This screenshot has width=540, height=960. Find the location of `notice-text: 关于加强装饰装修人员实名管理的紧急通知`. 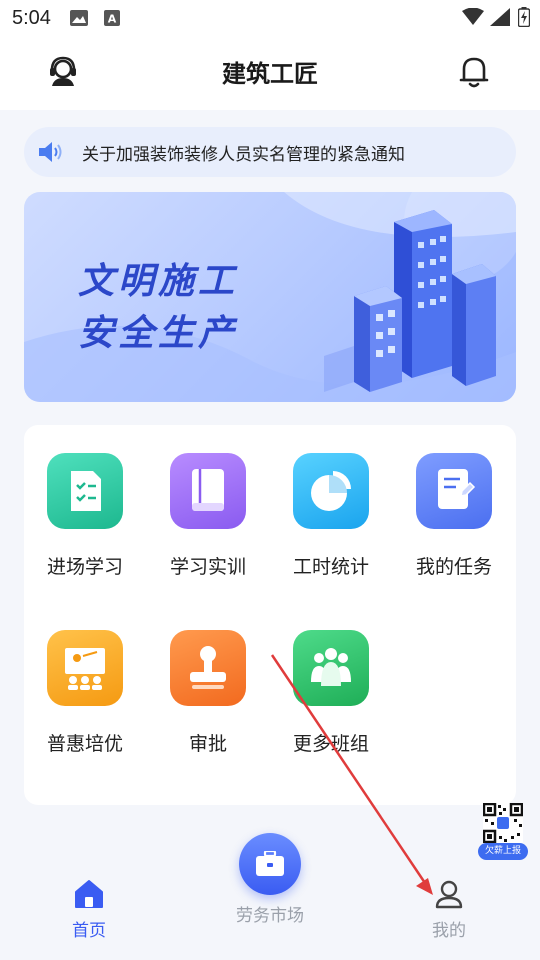

notice-text: 关于加强装饰装修人员实名管理的紧急通知 is located at coordinates (243, 155).